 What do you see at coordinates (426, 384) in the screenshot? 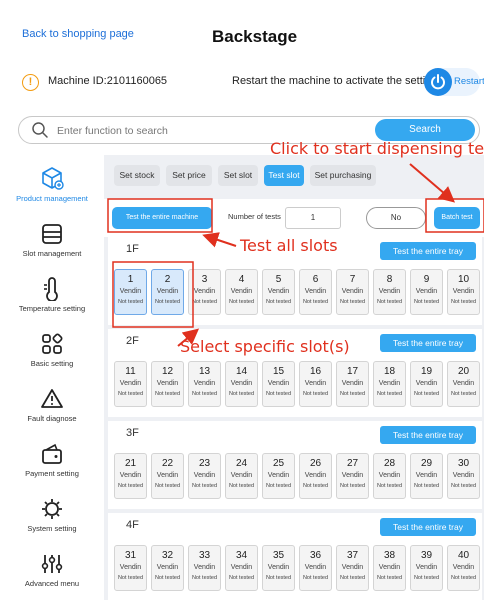
I see `slot-19: 19 Vendin Not tested` at bounding box center [426, 384].